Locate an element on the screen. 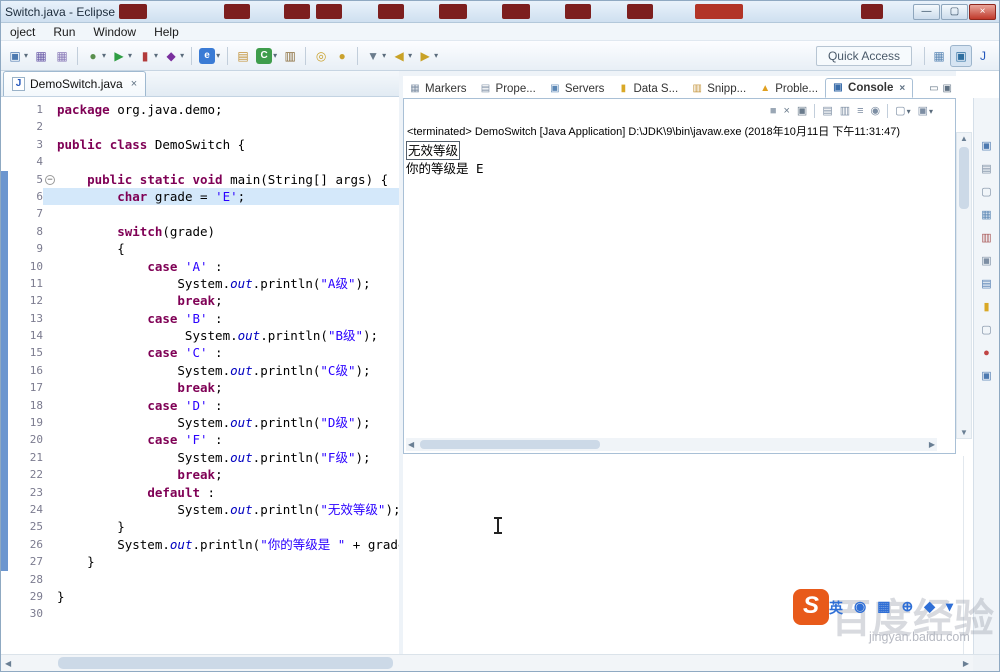 Image resolution: width=1000 pixels, height=672 pixels. keyboard-layout-icon: ▦ is located at coordinates (883, 608).